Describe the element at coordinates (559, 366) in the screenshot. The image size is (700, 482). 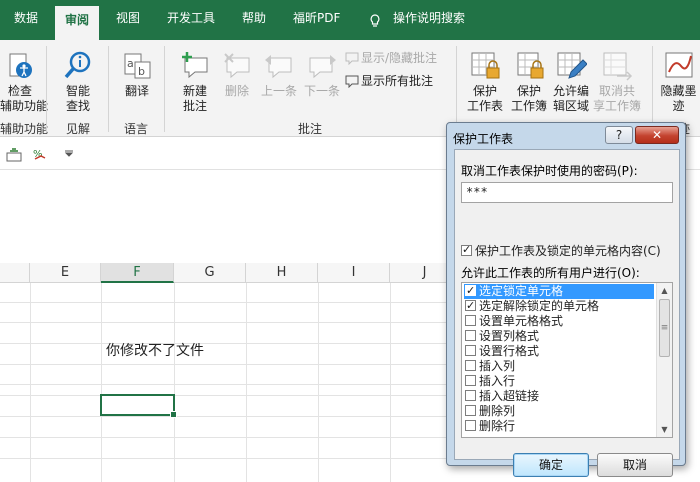
I see `permission-item: 插入列` at that location.